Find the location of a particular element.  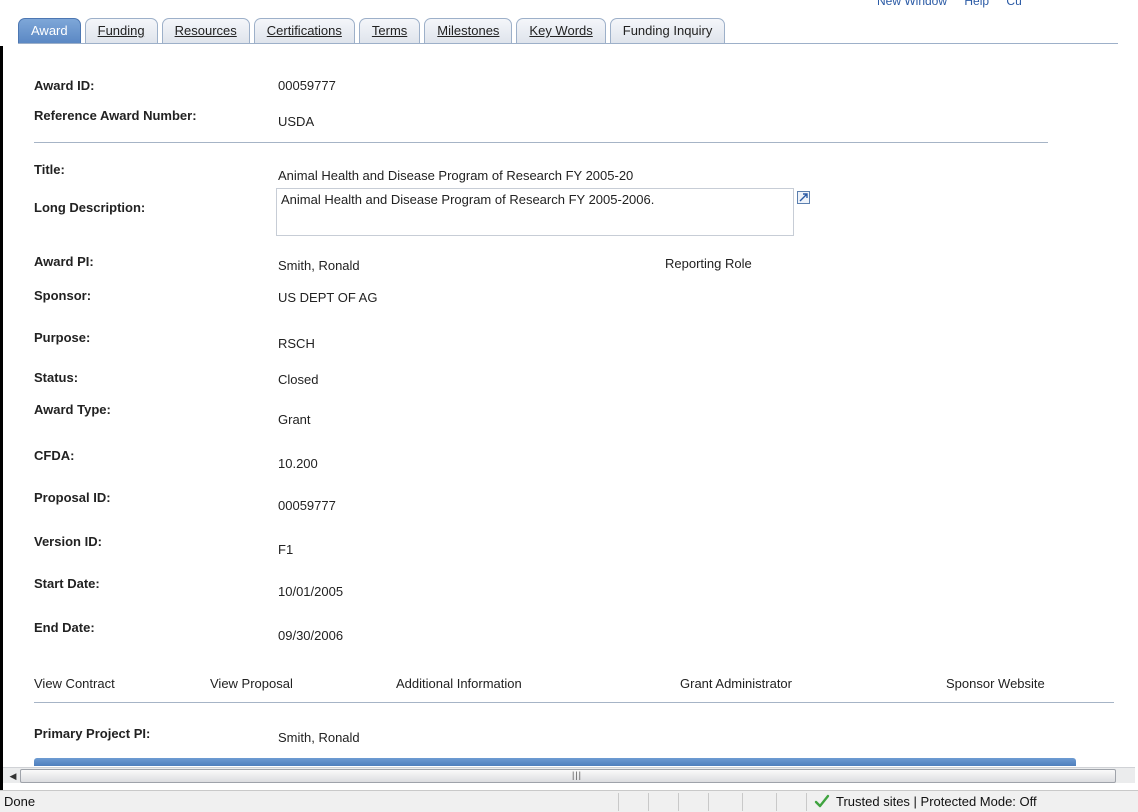

links-divider is located at coordinates (574, 702).